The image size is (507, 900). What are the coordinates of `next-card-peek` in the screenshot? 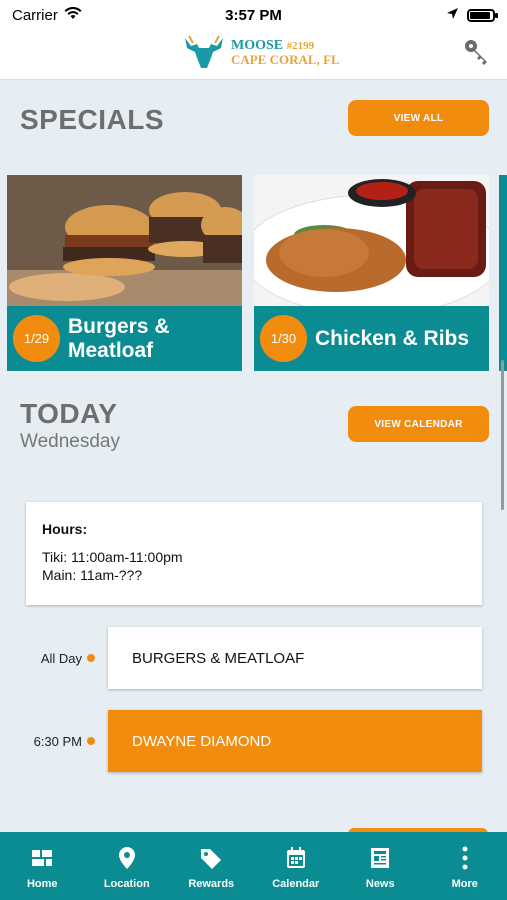 It's located at (503, 273).